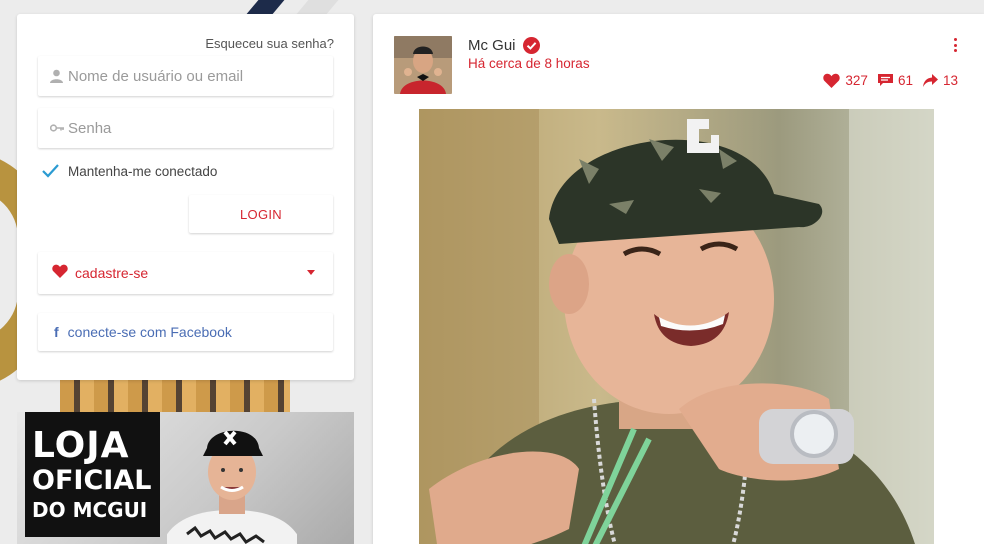  I want to click on password-field, so click(185, 128).